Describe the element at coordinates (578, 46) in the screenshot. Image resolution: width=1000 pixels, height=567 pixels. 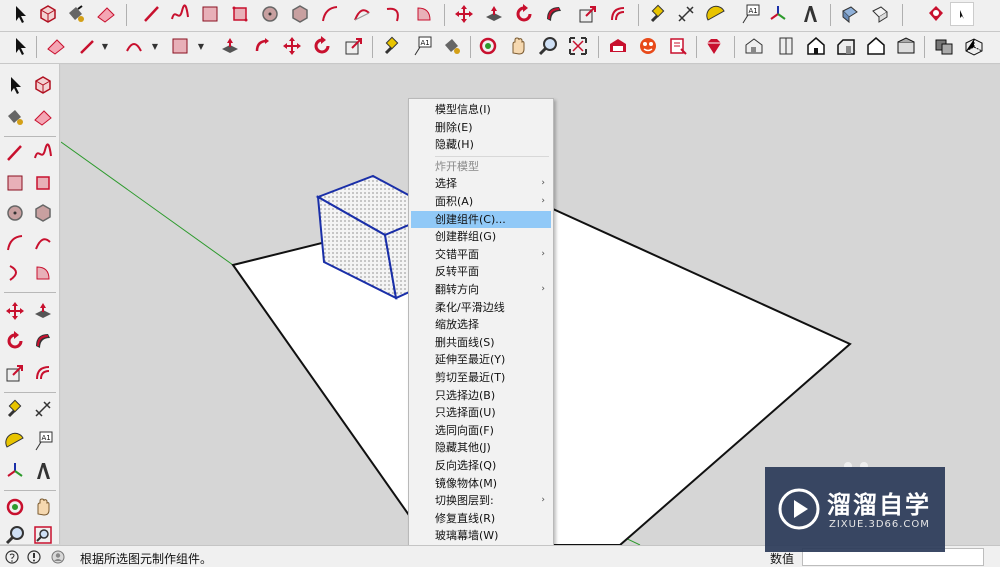
I see `zoom-extents-icon` at that location.